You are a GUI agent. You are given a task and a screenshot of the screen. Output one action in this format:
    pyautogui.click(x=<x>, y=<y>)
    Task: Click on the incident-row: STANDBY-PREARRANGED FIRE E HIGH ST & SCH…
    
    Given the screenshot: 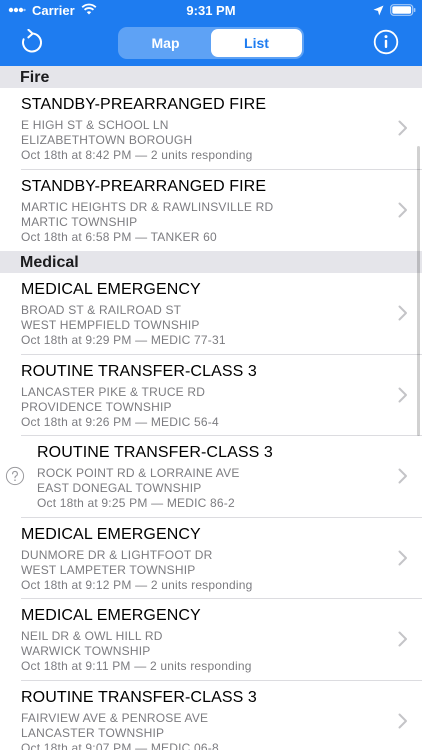 What is the action you would take?
    pyautogui.click(x=211, y=129)
    